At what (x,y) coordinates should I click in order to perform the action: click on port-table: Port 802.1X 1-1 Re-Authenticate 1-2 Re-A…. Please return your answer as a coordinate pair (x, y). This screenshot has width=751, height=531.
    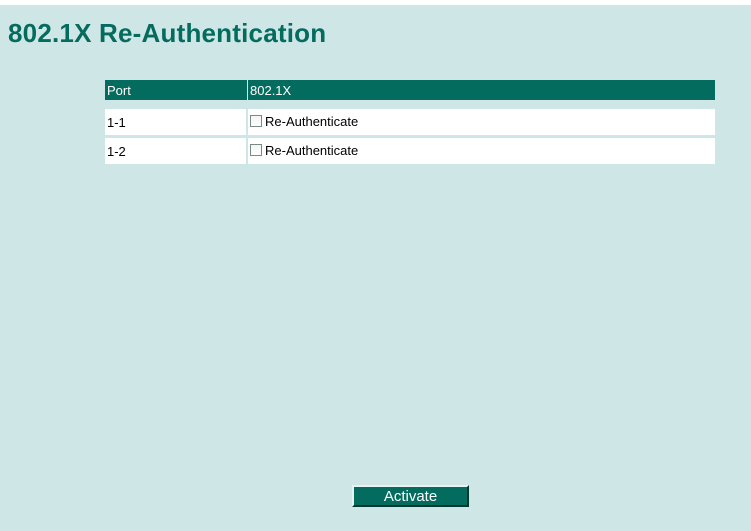
    Looking at the image, I should click on (410, 123).